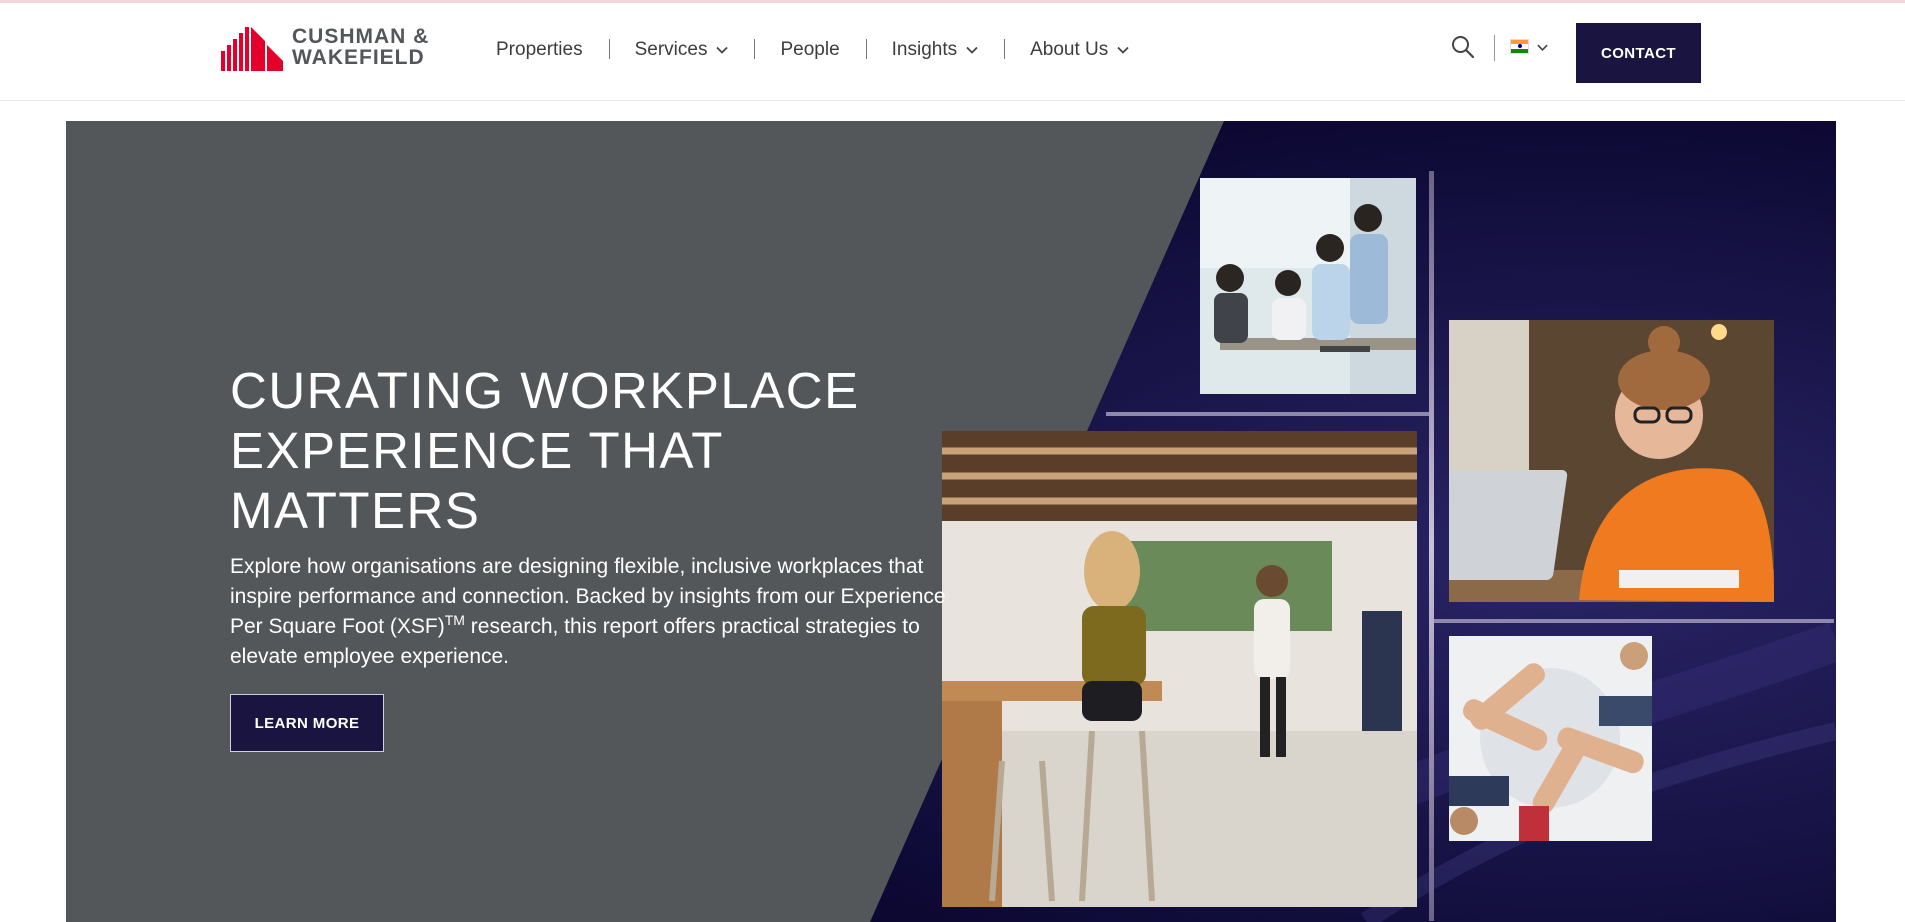 This screenshot has width=1905, height=922. I want to click on nav-insights: Insights, so click(934, 50).